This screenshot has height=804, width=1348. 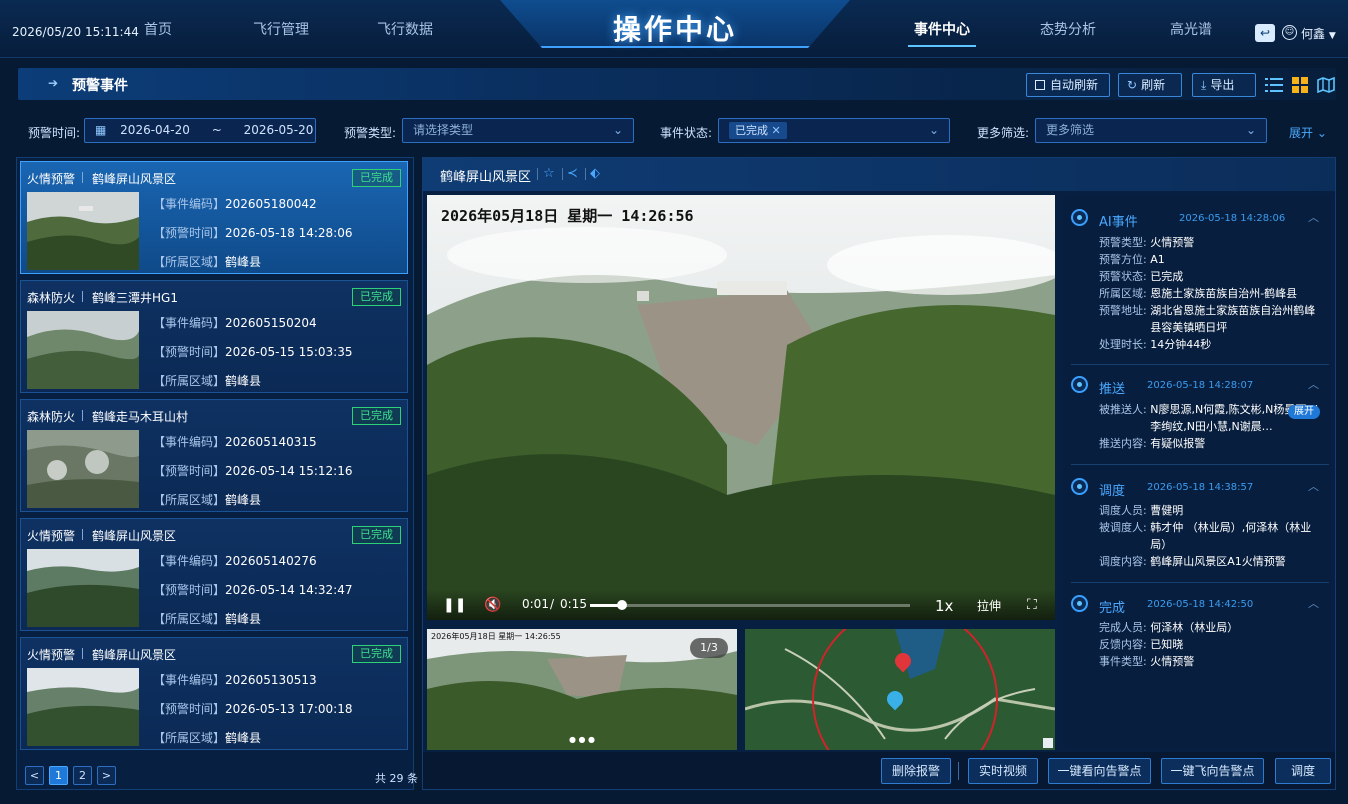 I want to click on progress-handle, so click(x=622, y=605).